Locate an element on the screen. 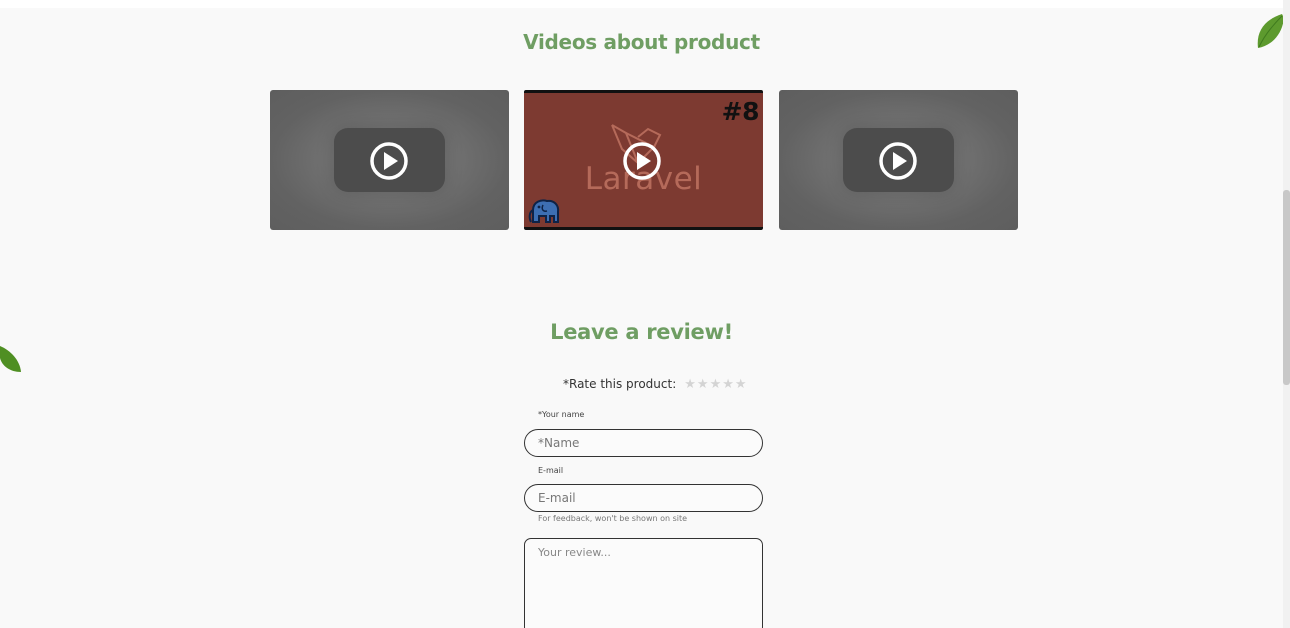 Image resolution: width=1290 pixels, height=628 pixels. review-section-title: Leave a review! is located at coordinates (641, 332).